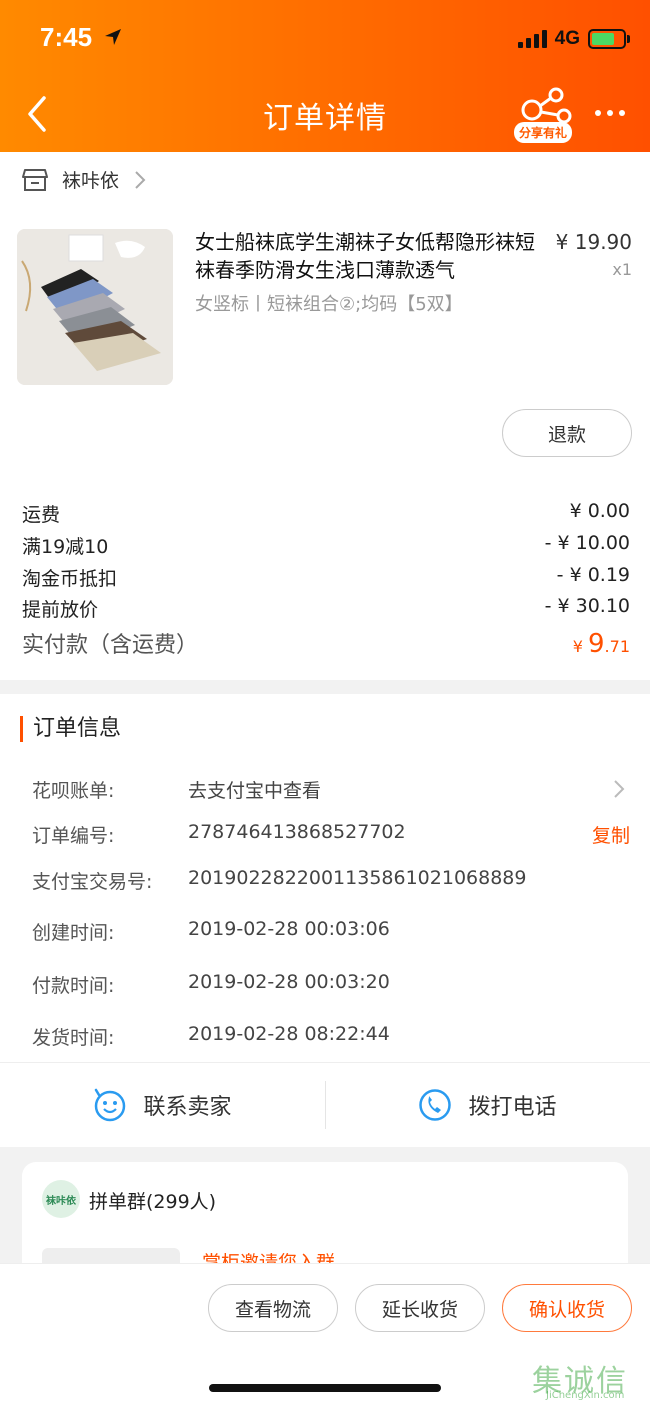  What do you see at coordinates (110, 645) in the screenshot?
I see `total-label: 实付款（含运费）` at bounding box center [110, 645].